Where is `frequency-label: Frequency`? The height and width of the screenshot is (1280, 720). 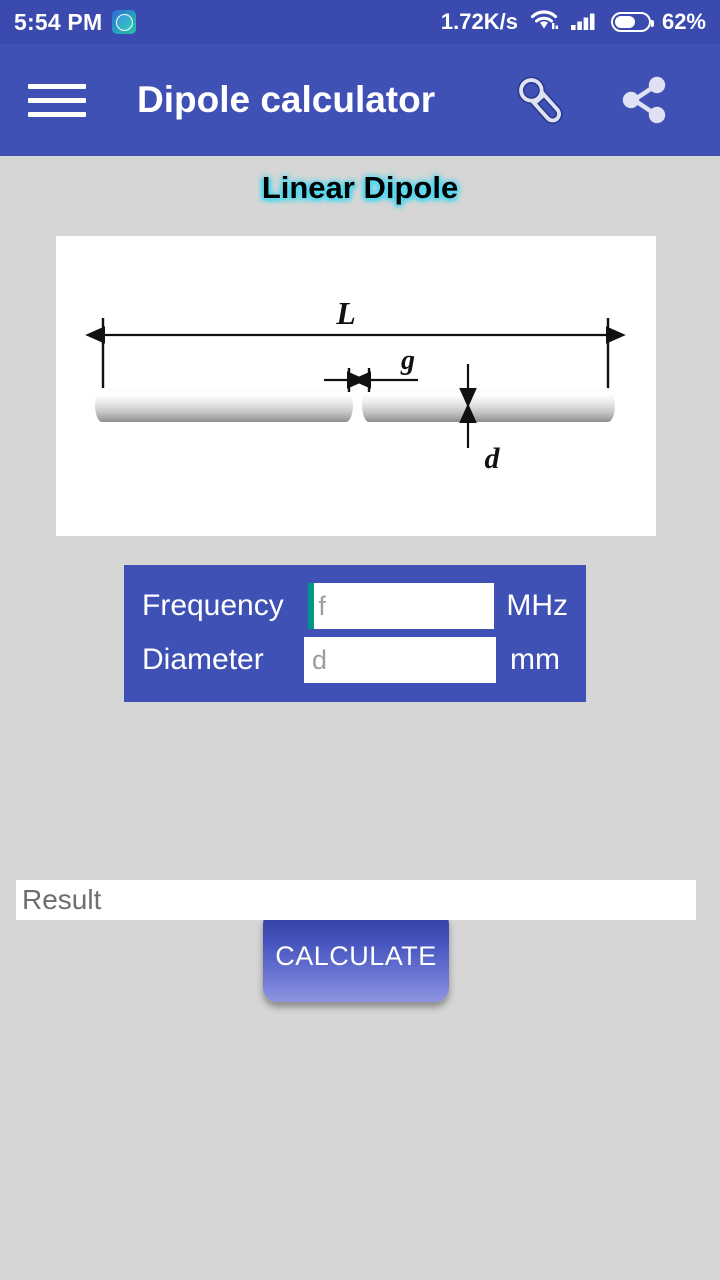 frequency-label: Frequency is located at coordinates (213, 605).